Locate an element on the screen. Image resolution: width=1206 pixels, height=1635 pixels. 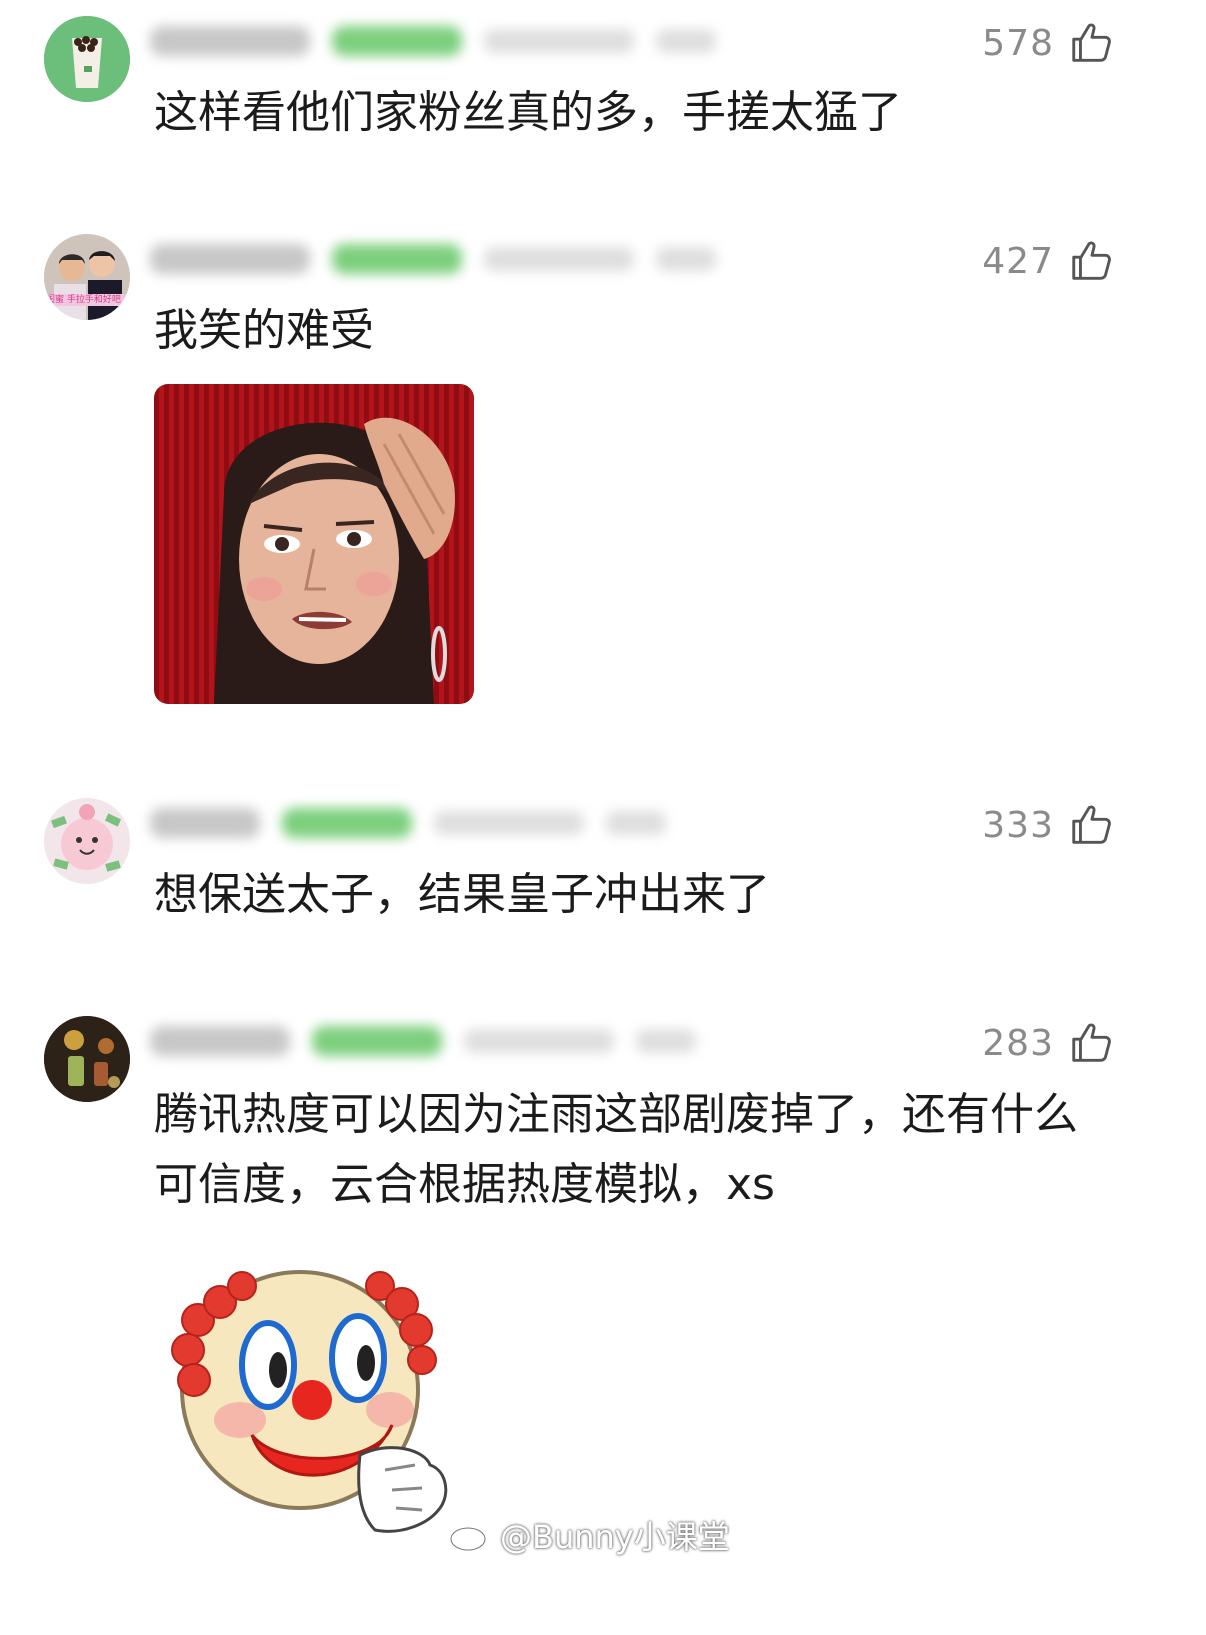
comment-text: 腾讯热度可以因为注雨这部剧废掉了，还有什么 可信度，云合根据热度模拟，xs is located at coordinates (635, 1150).